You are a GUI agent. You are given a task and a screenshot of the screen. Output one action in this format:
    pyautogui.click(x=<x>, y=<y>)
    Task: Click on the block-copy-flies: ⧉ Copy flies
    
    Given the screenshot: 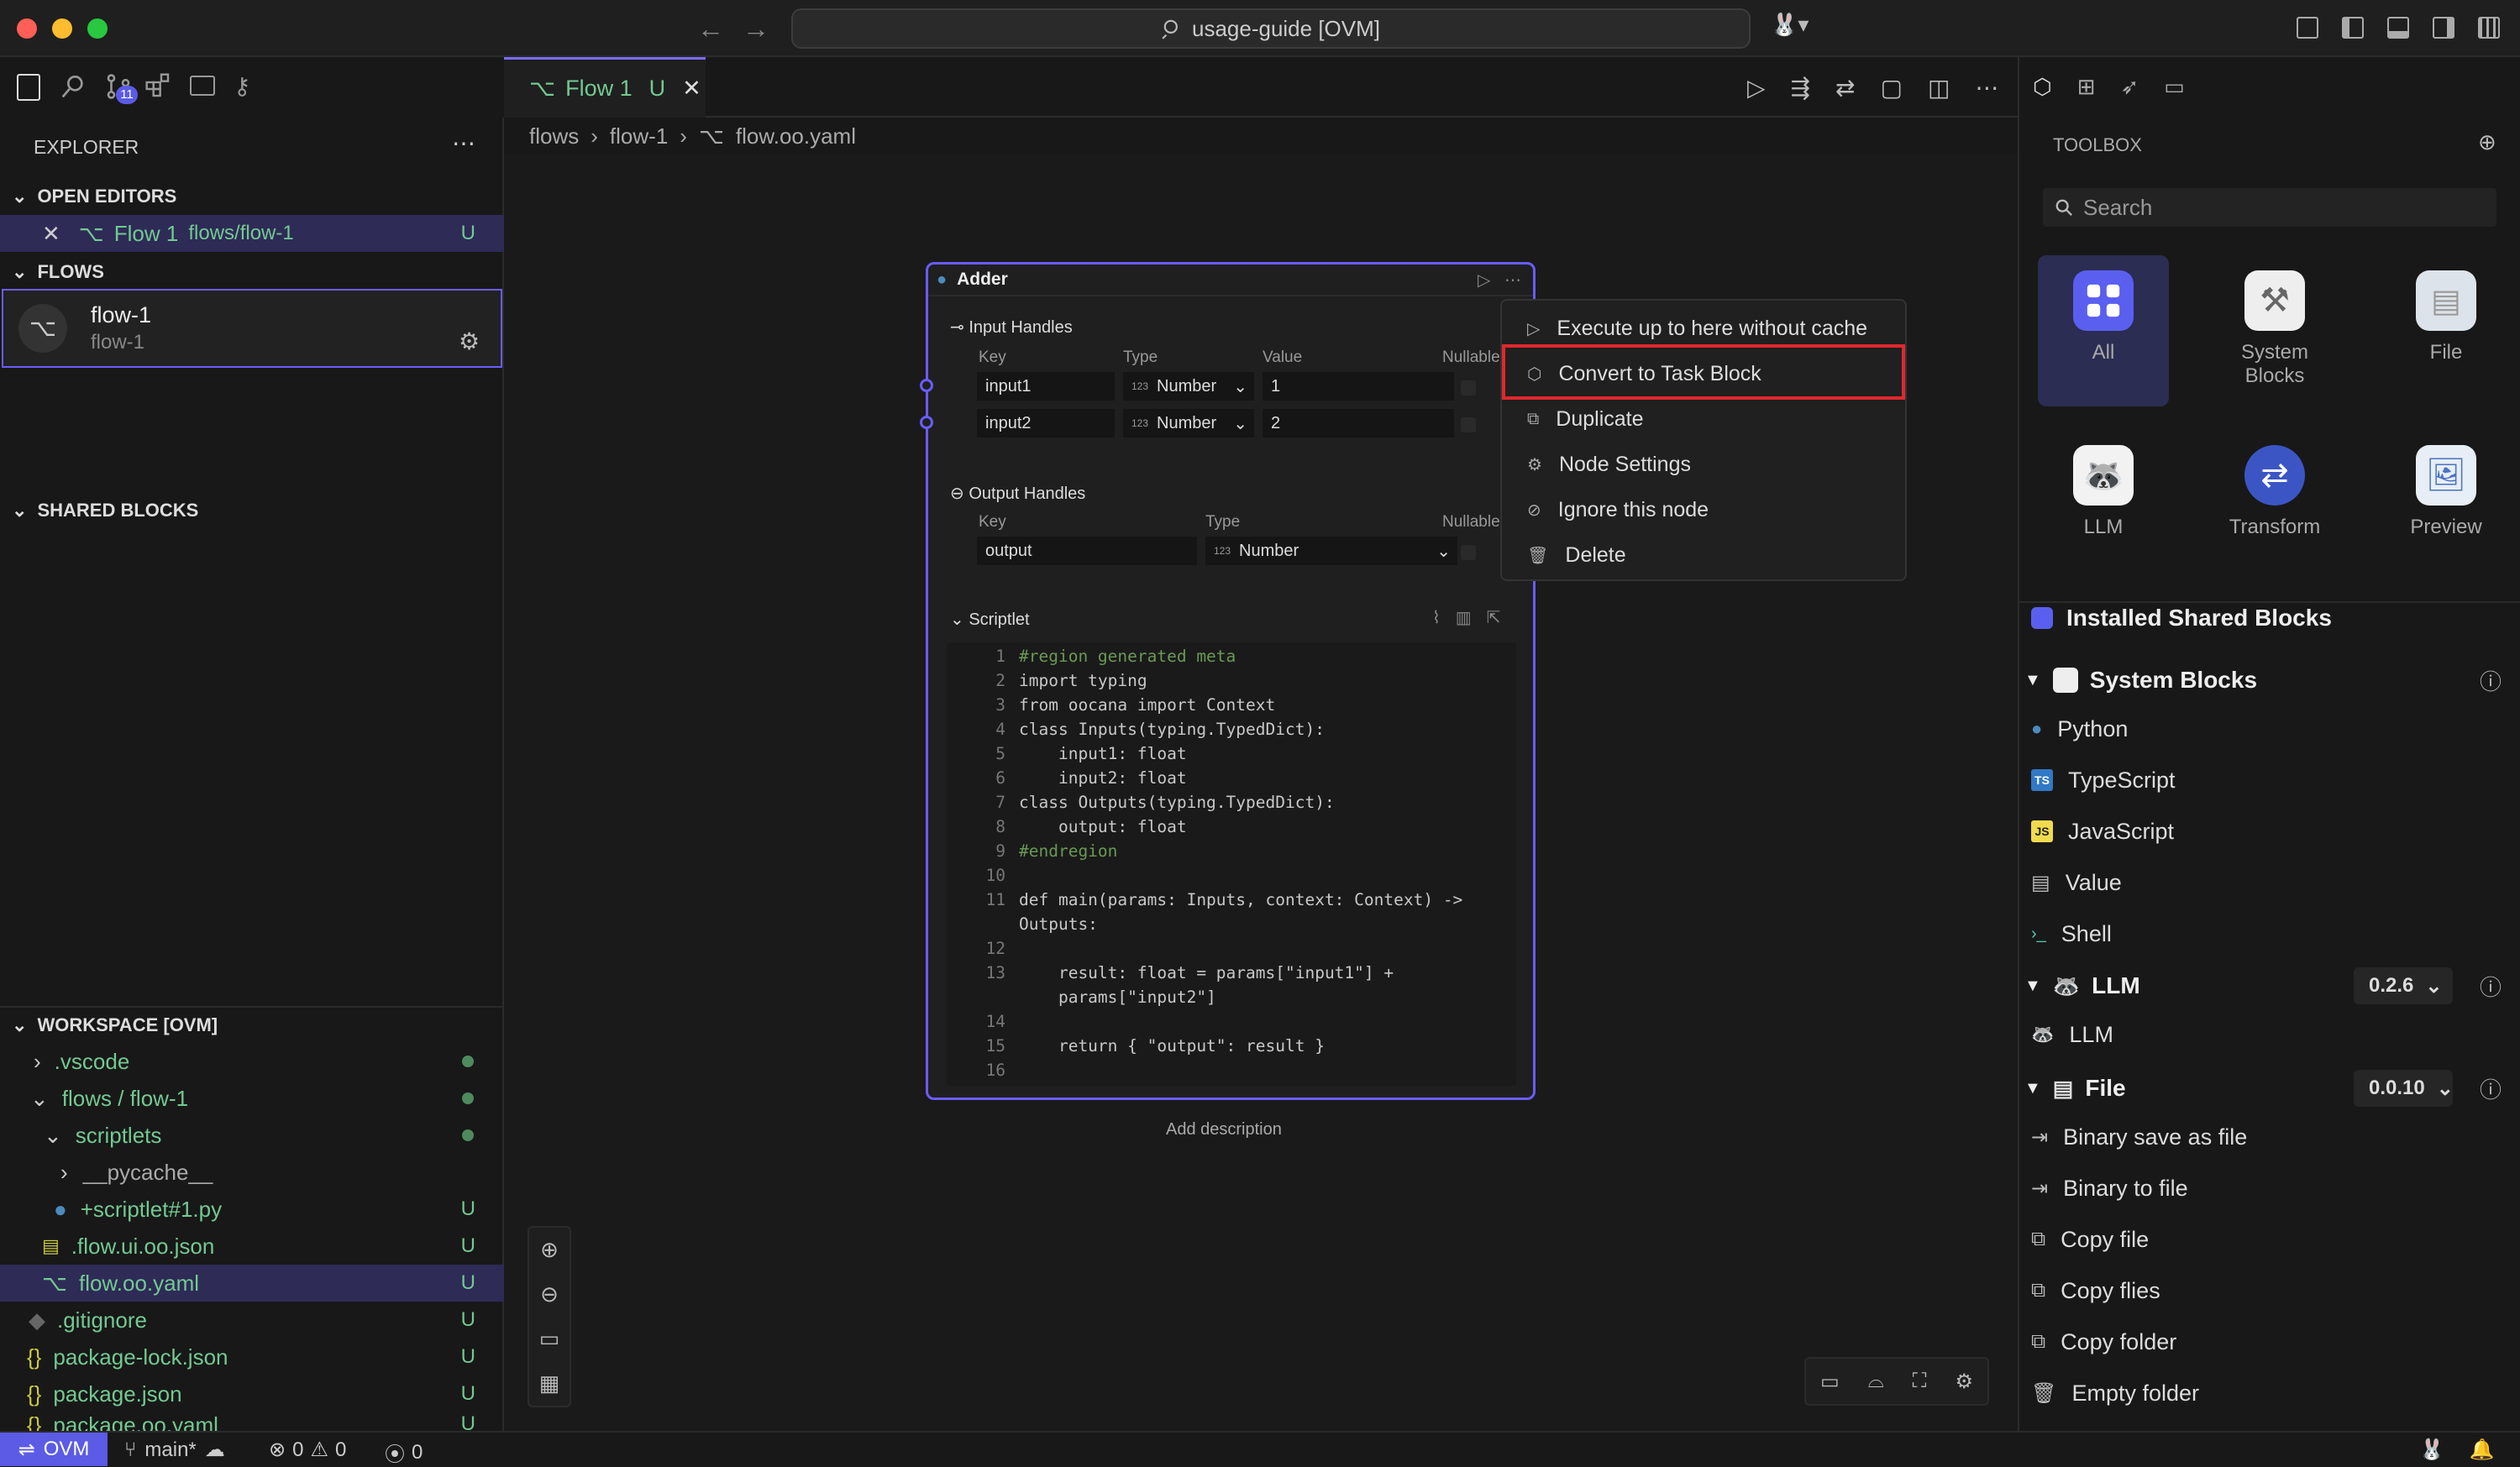 What is the action you would take?
    pyautogui.click(x=2270, y=1290)
    